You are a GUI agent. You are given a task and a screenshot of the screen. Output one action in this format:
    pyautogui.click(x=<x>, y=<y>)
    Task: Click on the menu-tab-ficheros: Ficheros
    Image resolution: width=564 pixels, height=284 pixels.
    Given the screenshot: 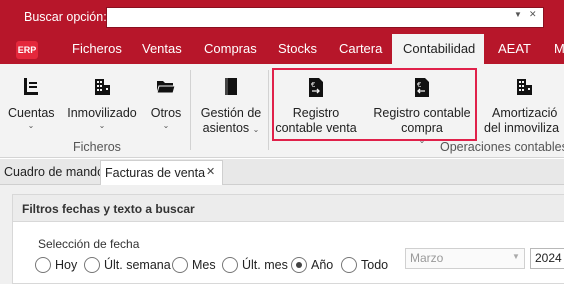 What is the action you would take?
    pyautogui.click(x=97, y=49)
    